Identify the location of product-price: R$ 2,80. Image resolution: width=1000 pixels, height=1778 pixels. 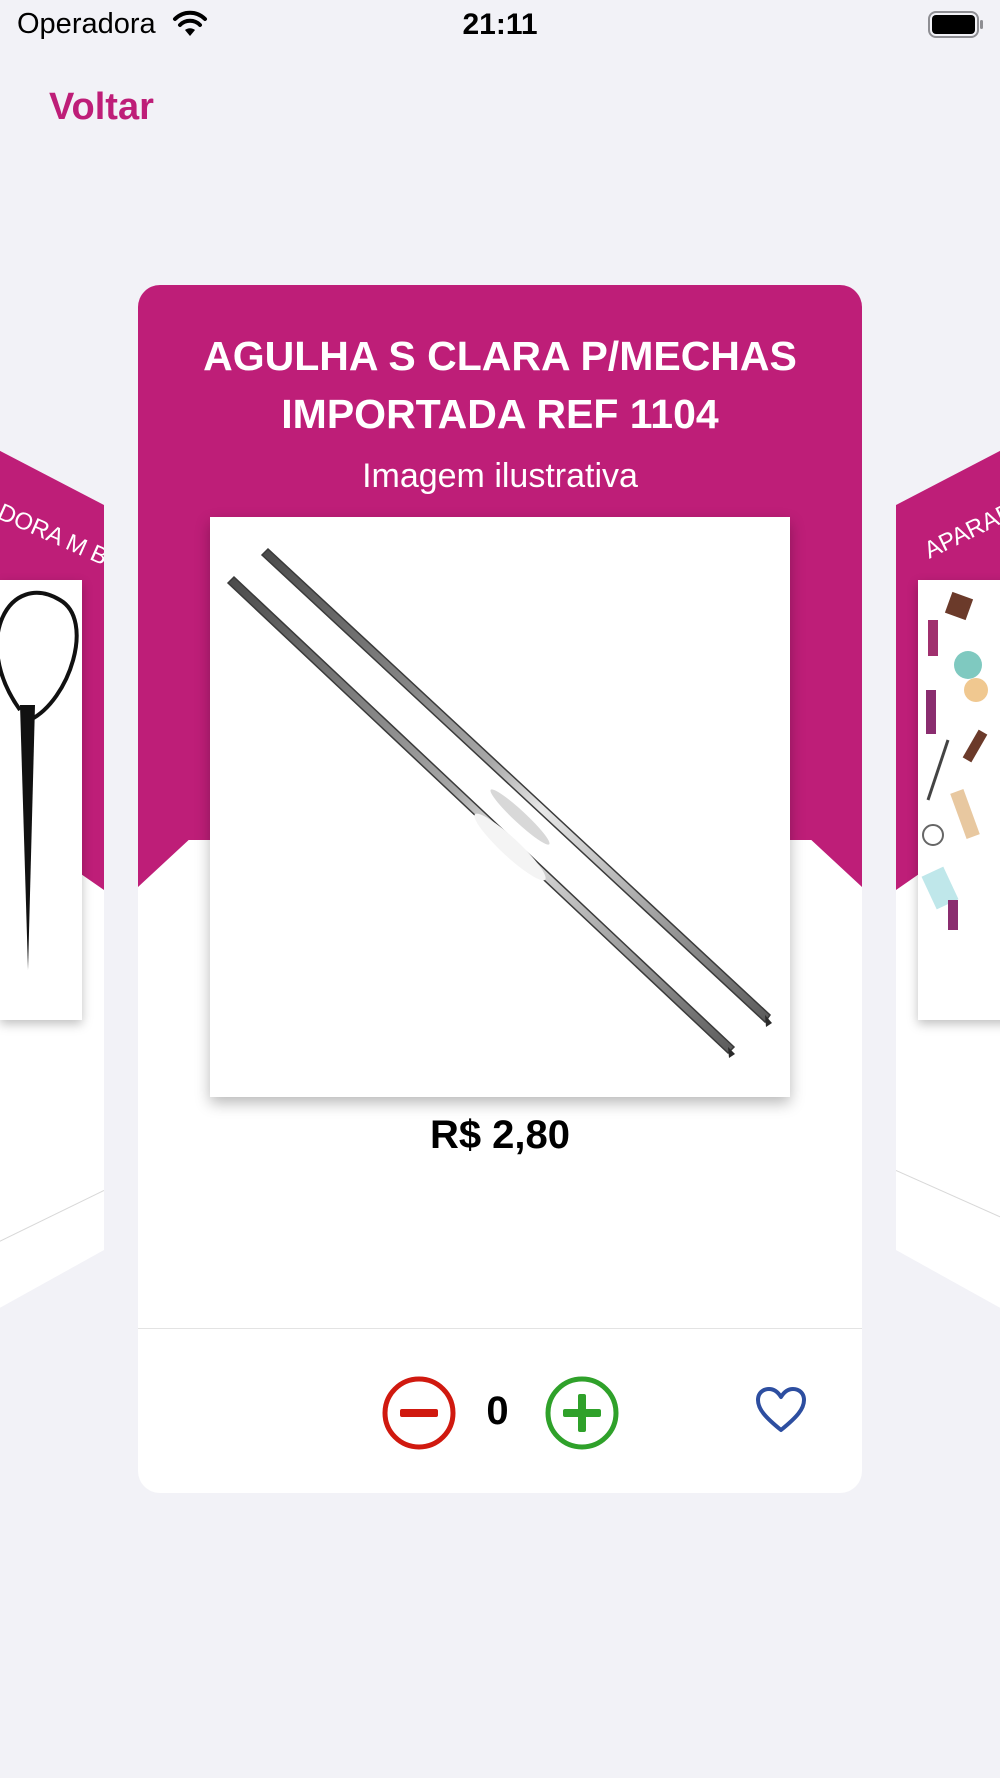
(500, 1135).